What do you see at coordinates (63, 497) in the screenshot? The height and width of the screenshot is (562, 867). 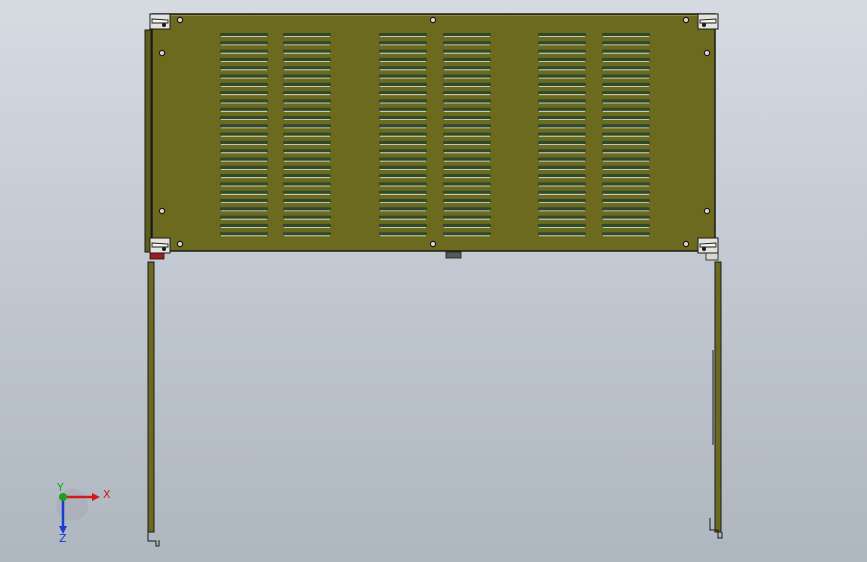 I see `y-axis-dot-icon` at bounding box center [63, 497].